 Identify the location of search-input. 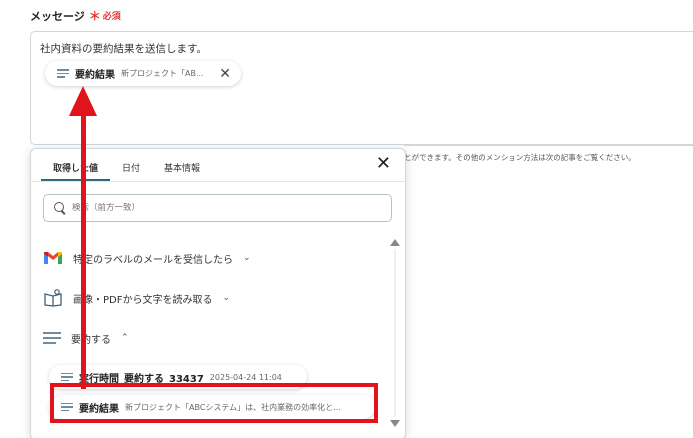
(212, 208).